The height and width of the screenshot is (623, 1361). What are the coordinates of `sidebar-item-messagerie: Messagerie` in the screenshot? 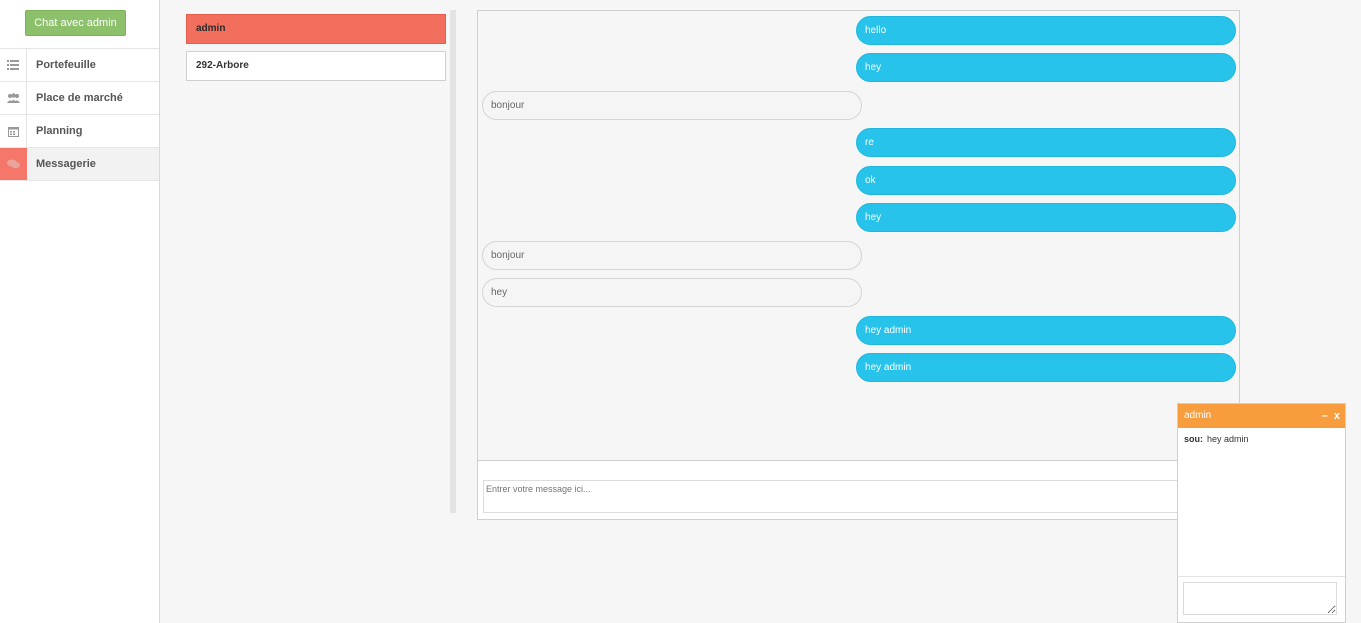 It's located at (79, 164).